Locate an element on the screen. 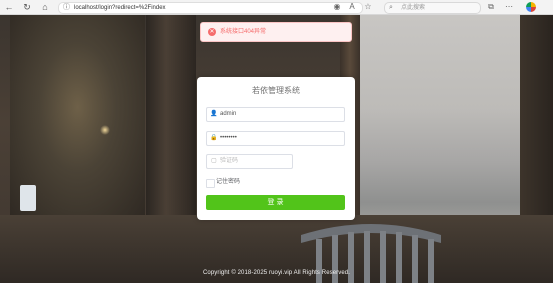 This screenshot has width=553, height=283. extensions-icon: ⧉ is located at coordinates (491, 7).